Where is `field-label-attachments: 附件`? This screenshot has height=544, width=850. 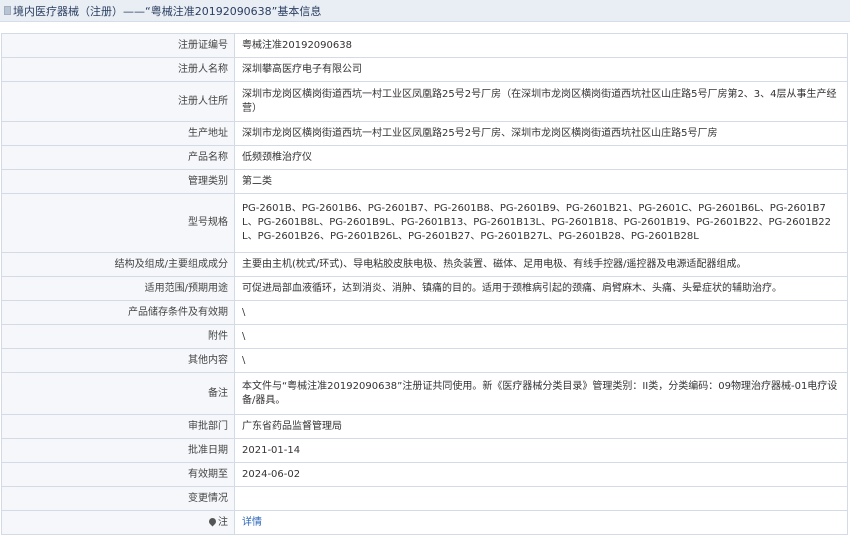
field-label-attachments: 附件 is located at coordinates (118, 336).